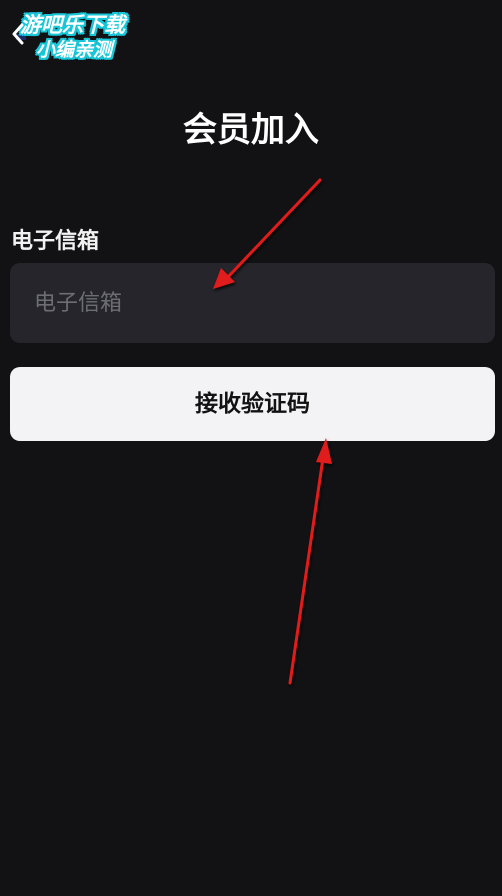 The image size is (502, 896). Describe the element at coordinates (310, 561) in the screenshot. I see `annotation-arrow-to-button` at that location.